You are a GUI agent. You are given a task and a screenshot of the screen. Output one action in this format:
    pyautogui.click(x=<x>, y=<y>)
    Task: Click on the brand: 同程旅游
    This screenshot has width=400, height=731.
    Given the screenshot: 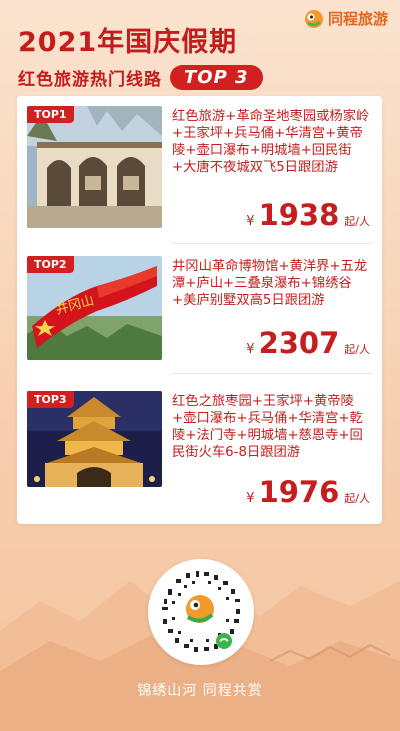 What is the action you would take?
    pyautogui.click(x=346, y=18)
    